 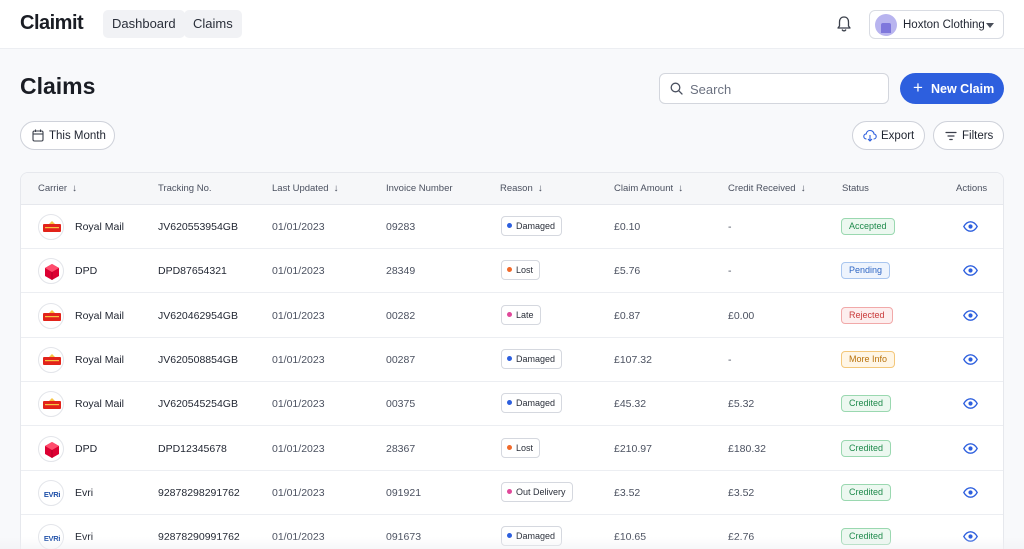 What do you see at coordinates (630, 404) in the screenshot?
I see `claim-amount: £45.32` at bounding box center [630, 404].